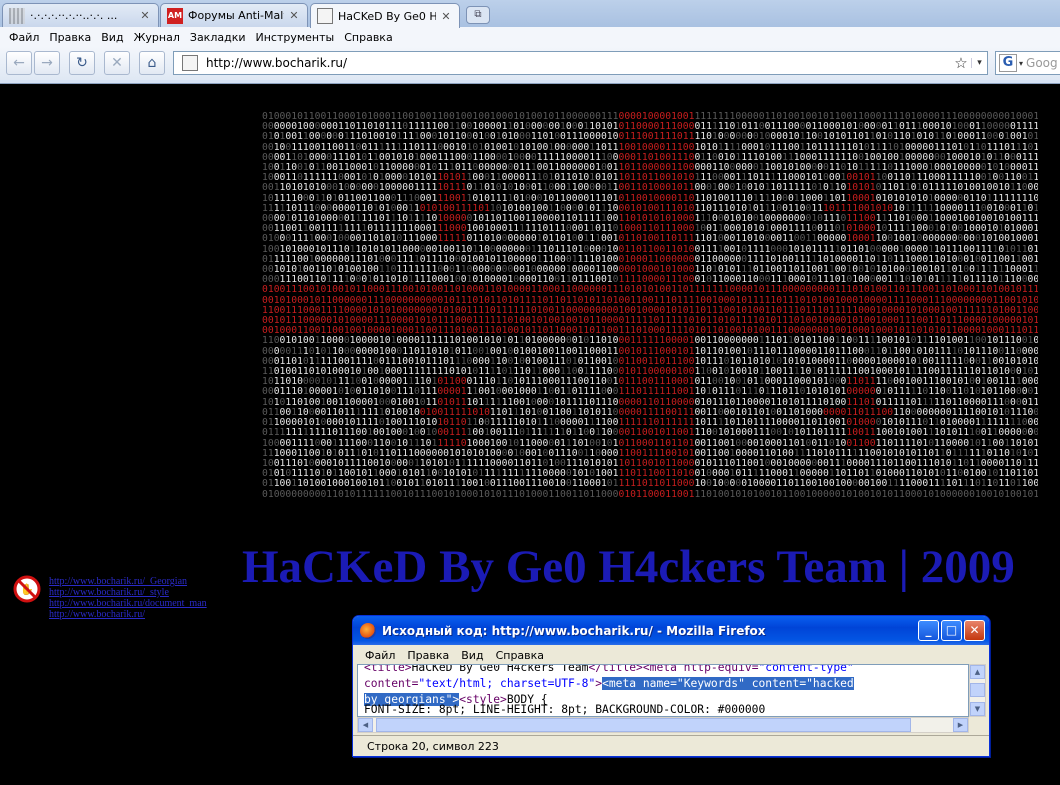  I want to click on search-placeholder: Goog, so click(1042, 63).